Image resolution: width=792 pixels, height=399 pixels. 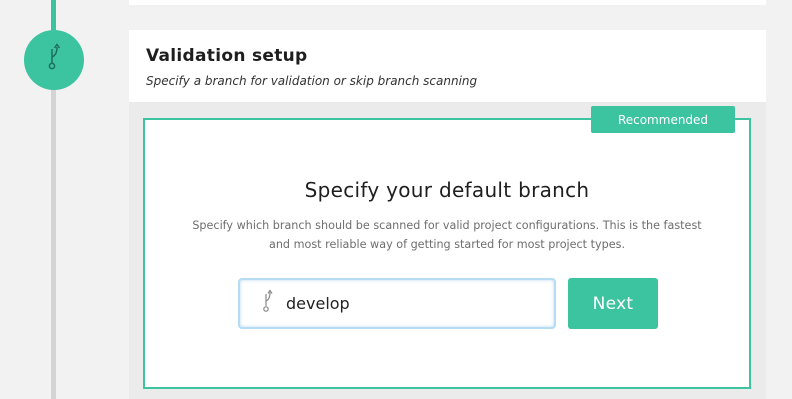 What do you see at coordinates (406, 303) in the screenshot?
I see `branch-input` at bounding box center [406, 303].